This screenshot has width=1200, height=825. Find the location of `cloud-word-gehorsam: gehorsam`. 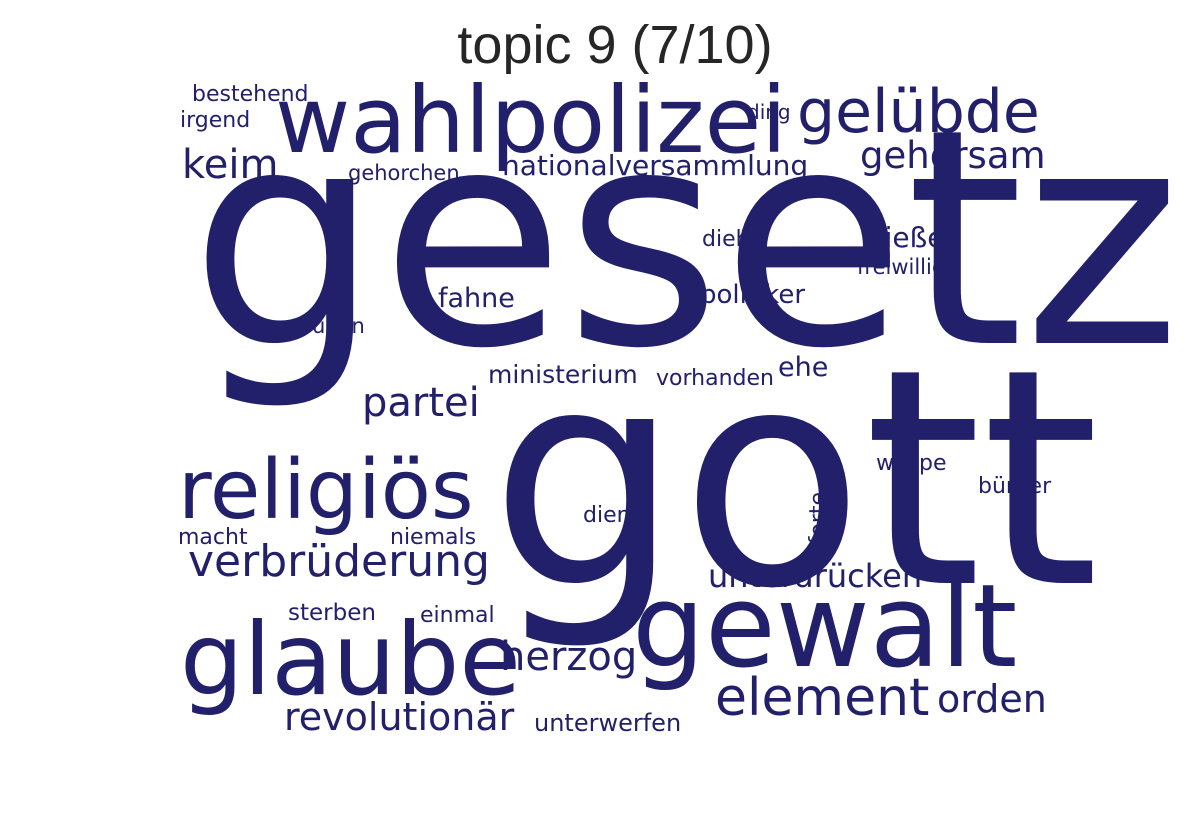

cloud-word-gehorsam: gehorsam is located at coordinates (953, 155).